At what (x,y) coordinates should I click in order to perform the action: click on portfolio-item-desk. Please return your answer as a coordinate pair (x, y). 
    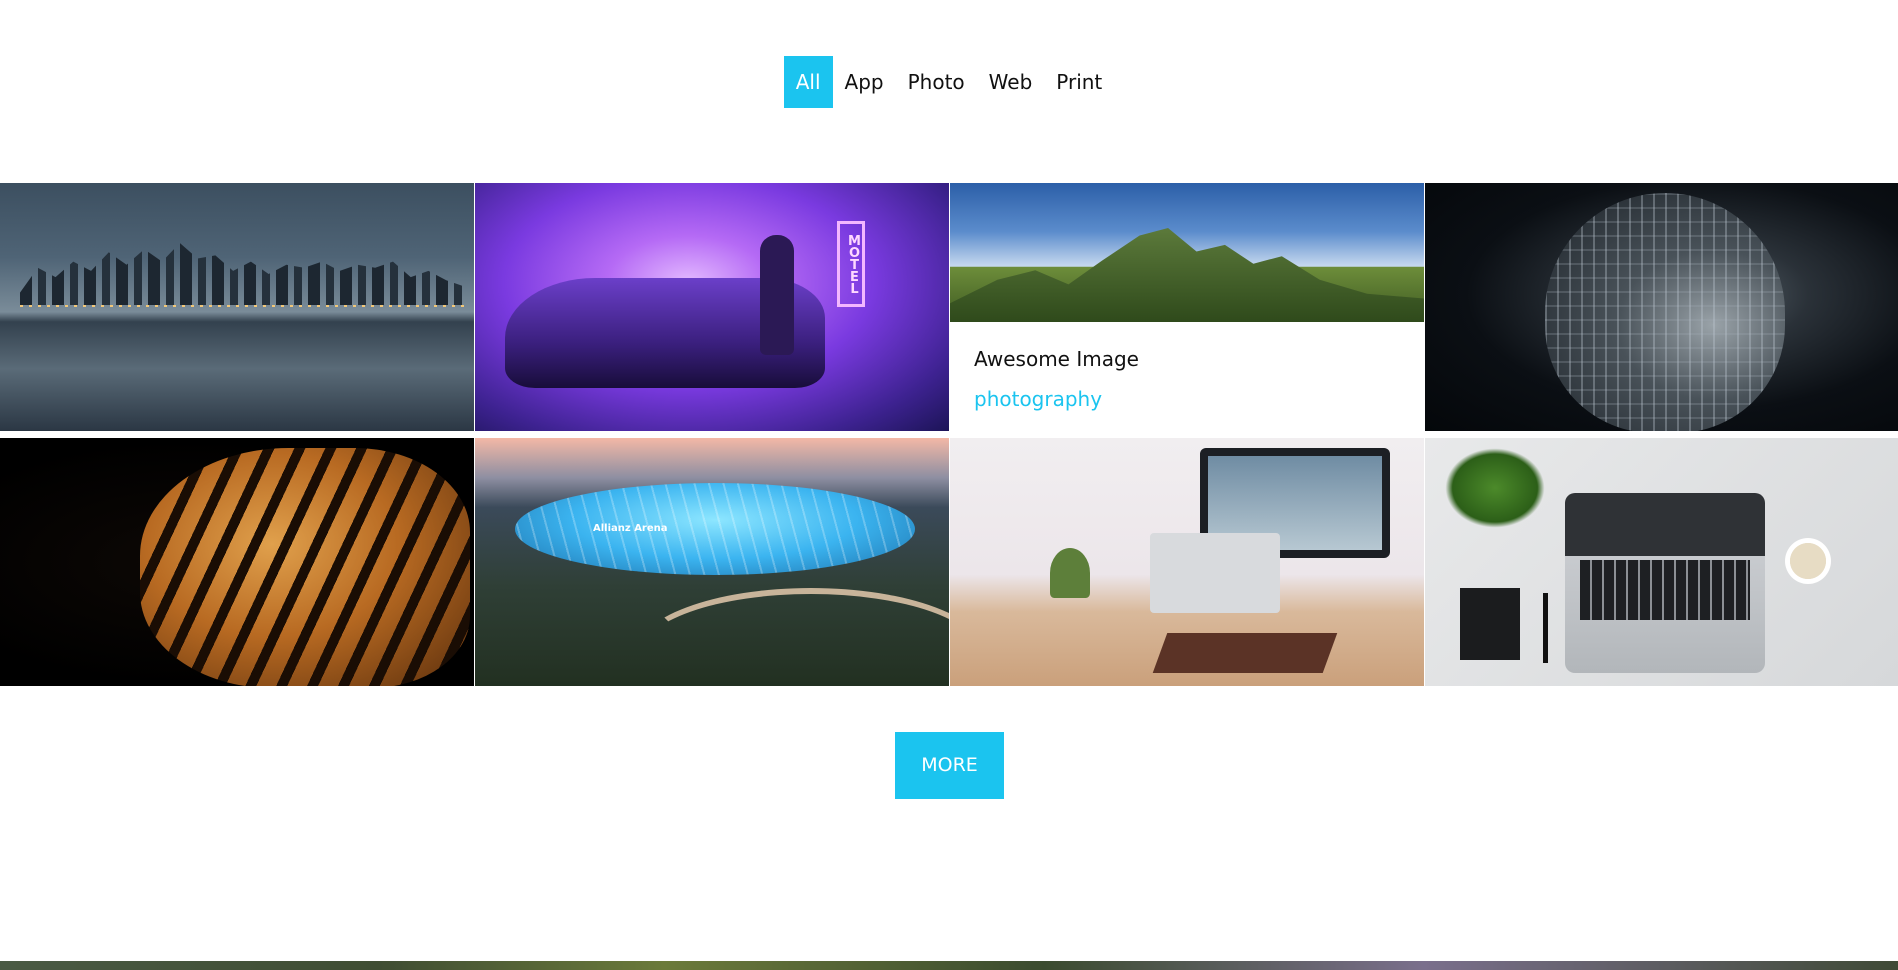
    Looking at the image, I should click on (1187, 562).